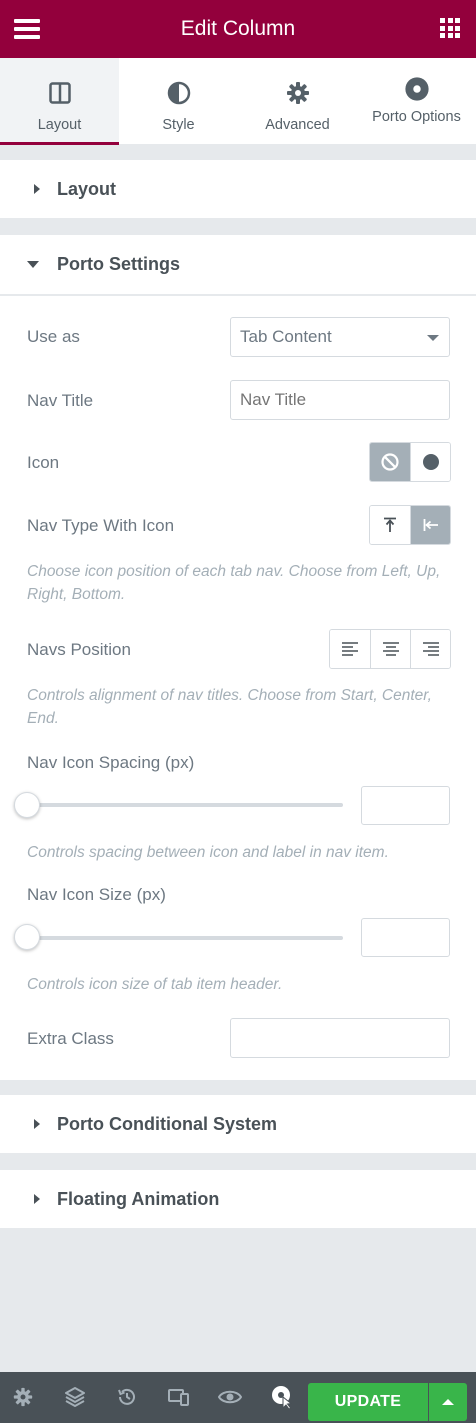 This screenshot has width=476, height=1423. What do you see at coordinates (138, 1198) in the screenshot?
I see `section-title: Floating Animation` at bounding box center [138, 1198].